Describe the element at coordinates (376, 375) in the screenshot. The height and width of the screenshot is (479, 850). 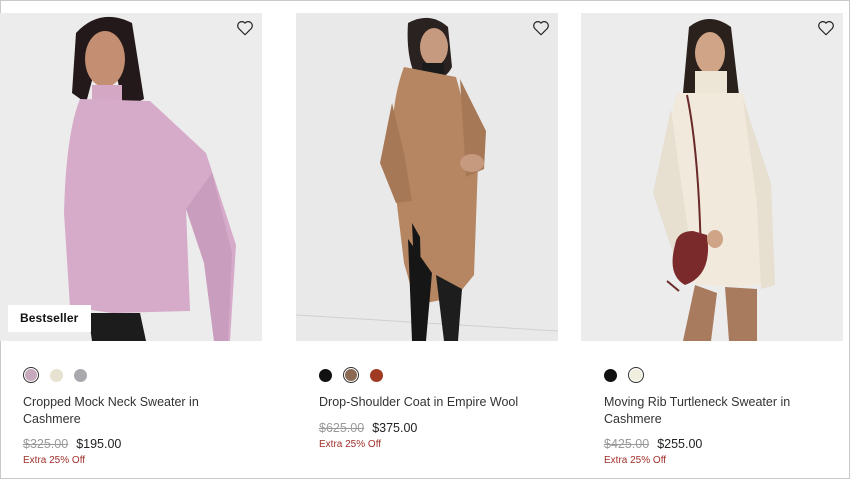
I see `color-swatch-rust` at that location.